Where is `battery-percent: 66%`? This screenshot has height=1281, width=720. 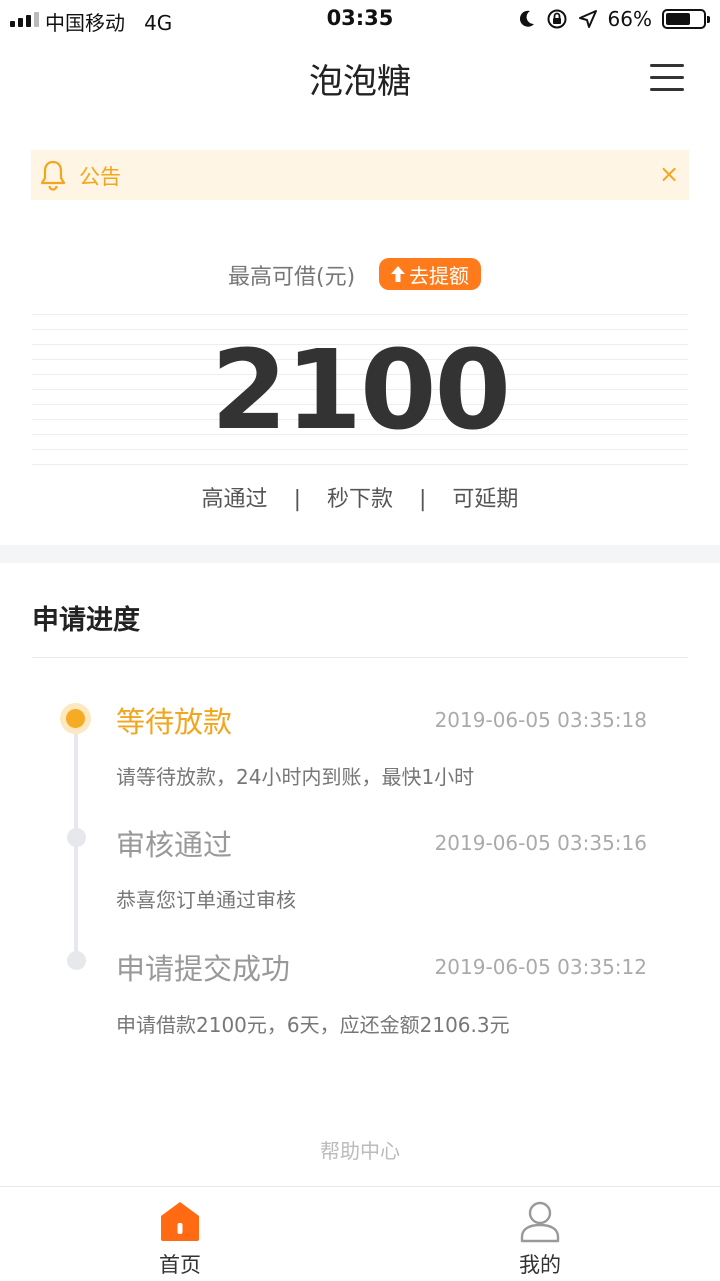
battery-percent: 66% is located at coordinates (629, 19).